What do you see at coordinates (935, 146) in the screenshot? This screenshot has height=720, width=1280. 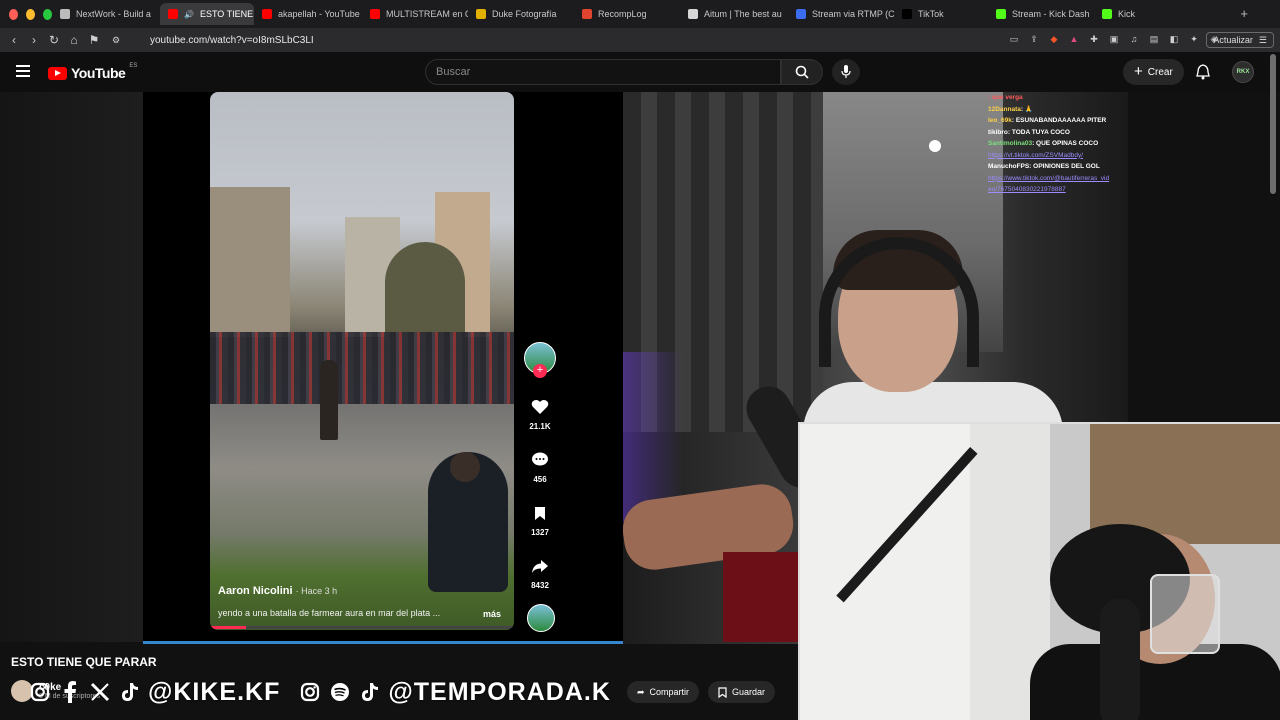 I see `ceiling-light` at bounding box center [935, 146].